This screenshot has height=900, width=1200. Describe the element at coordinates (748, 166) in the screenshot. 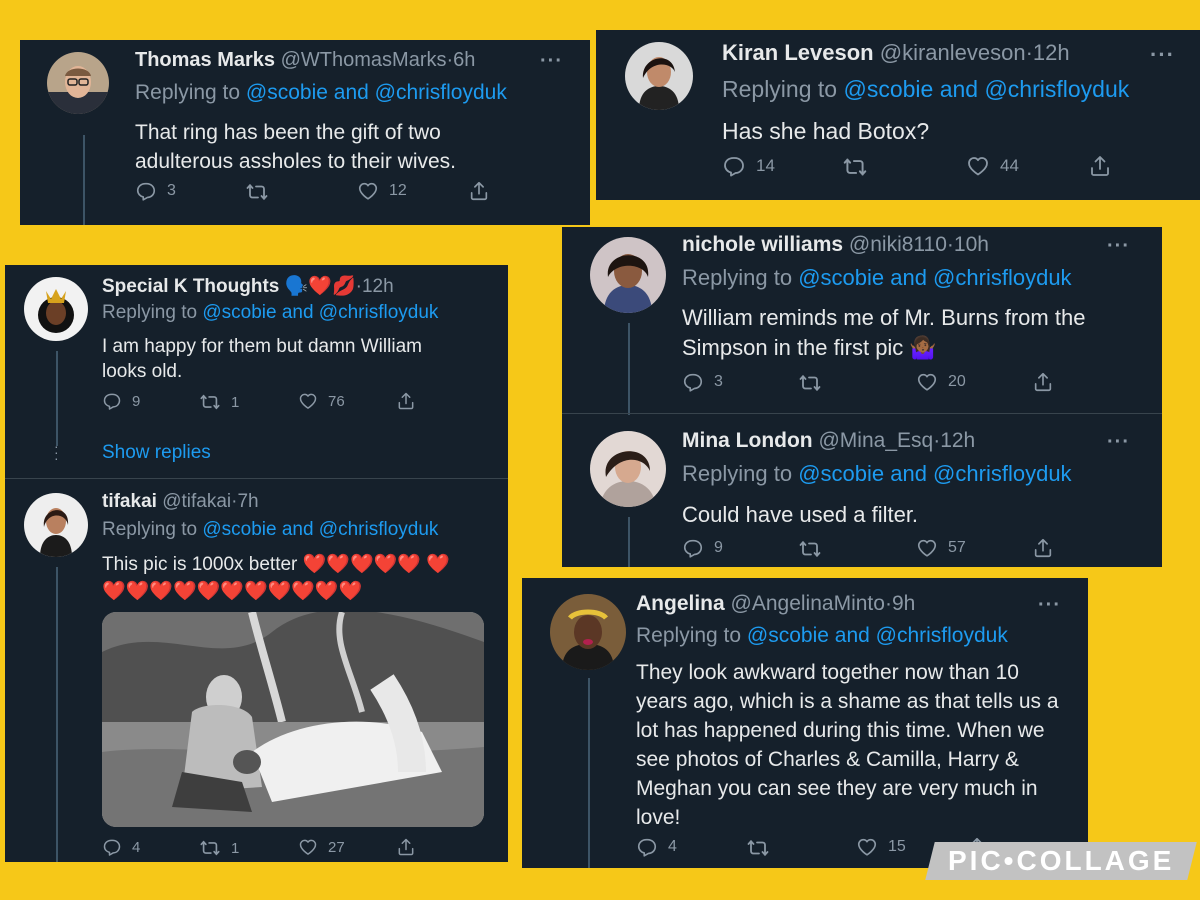

I see `reply-button: 14` at that location.